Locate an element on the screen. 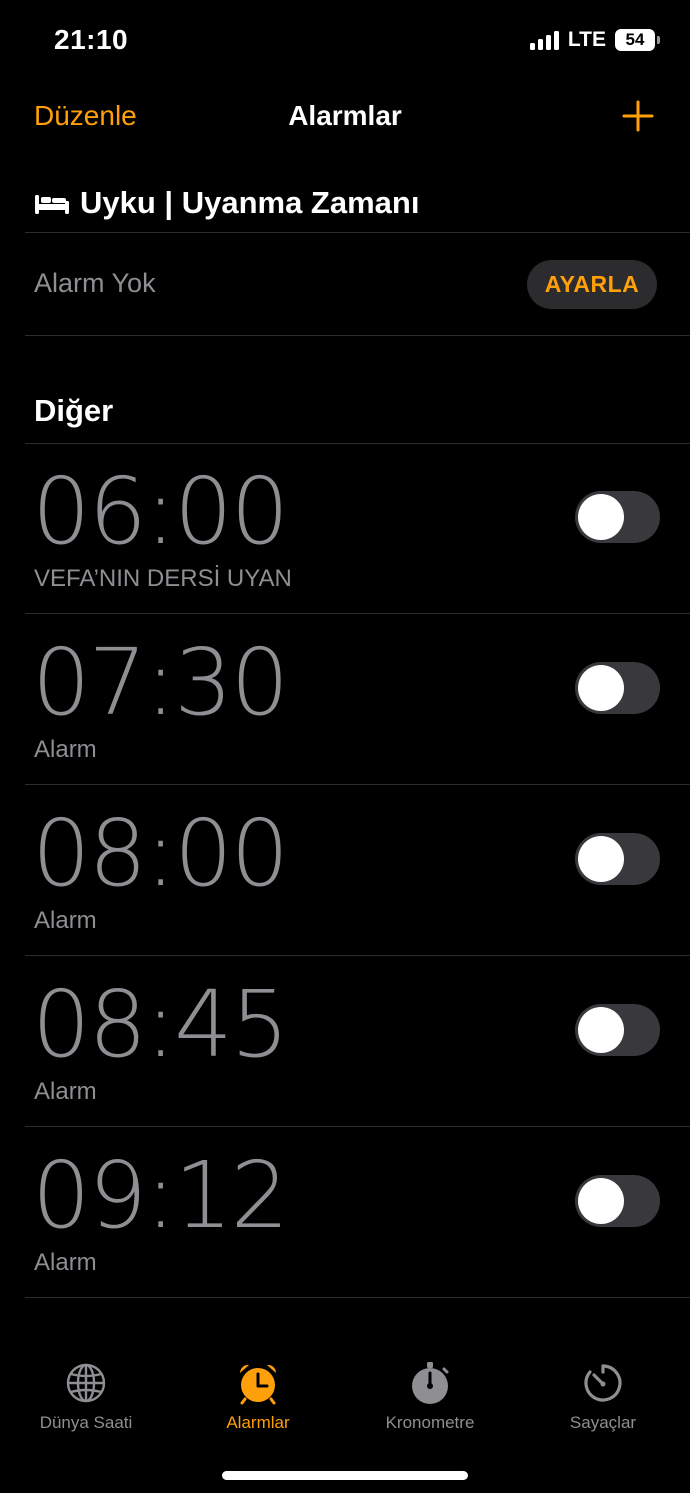 The height and width of the screenshot is (1493, 690). status-bar: 21:10 LTE 54 is located at coordinates (345, 42).